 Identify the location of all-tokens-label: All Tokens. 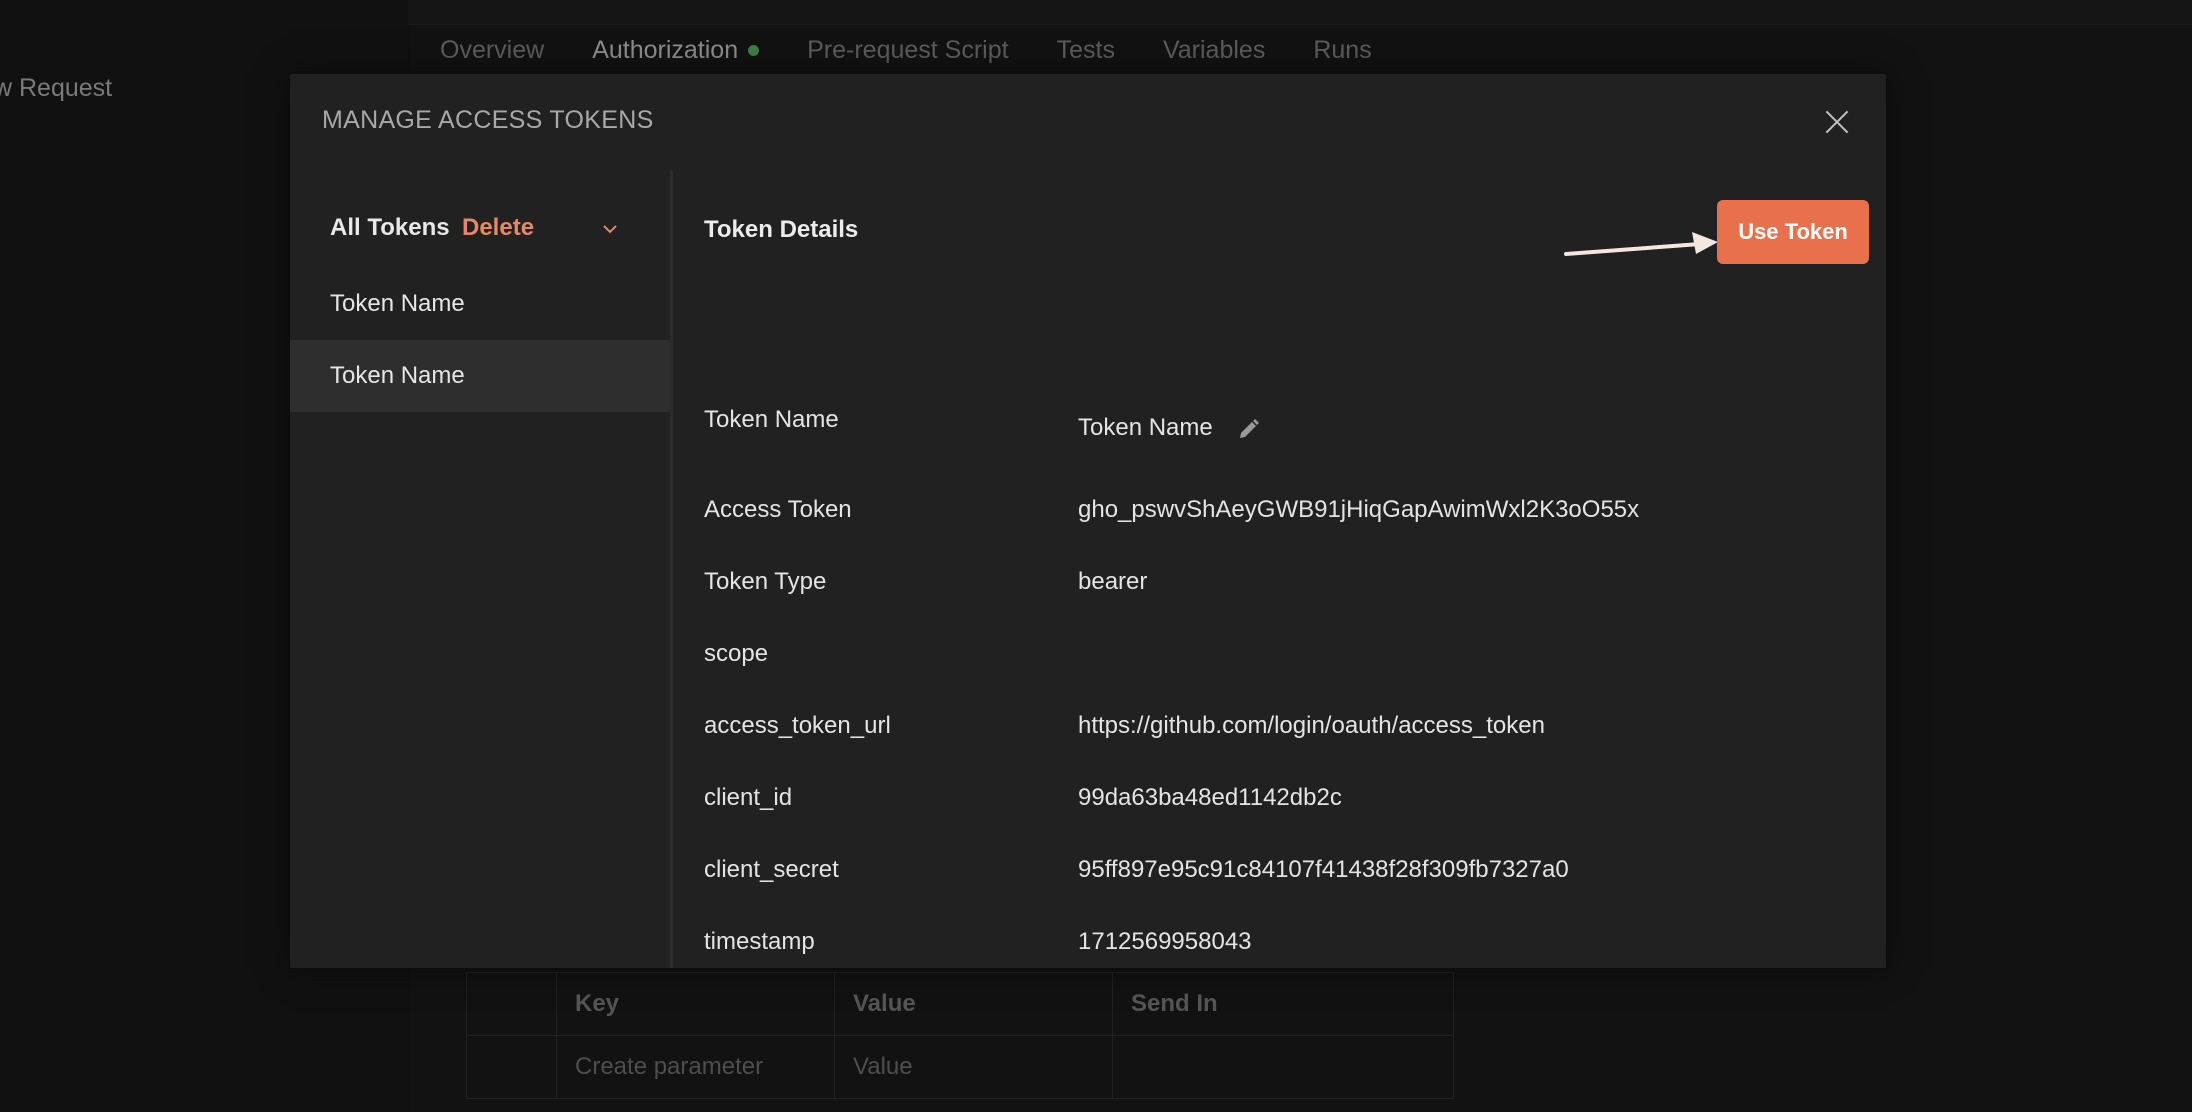
(390, 227).